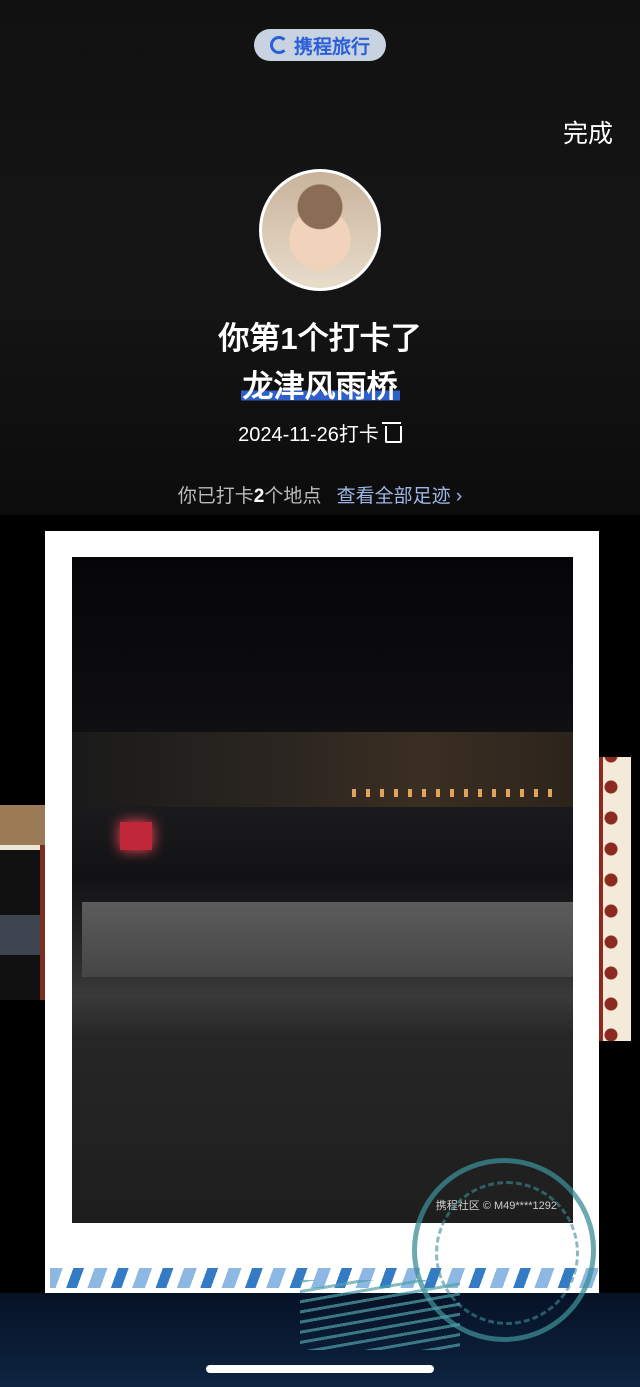 The width and height of the screenshot is (640, 1387). I want to click on left-decoration, so click(23, 902).